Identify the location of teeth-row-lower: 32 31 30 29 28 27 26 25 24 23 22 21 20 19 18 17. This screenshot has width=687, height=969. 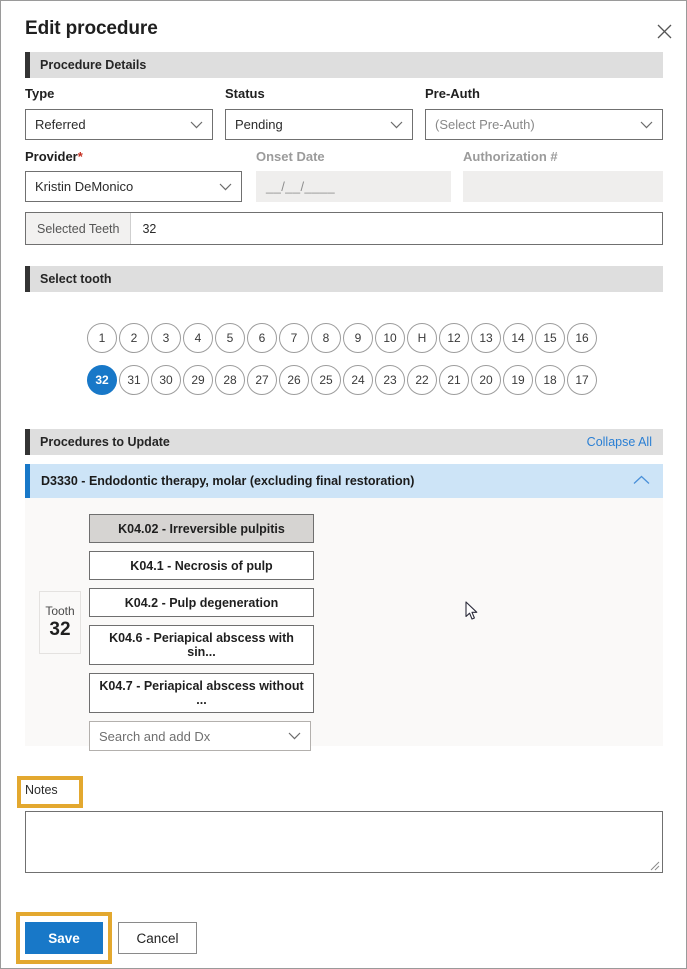
(342, 380).